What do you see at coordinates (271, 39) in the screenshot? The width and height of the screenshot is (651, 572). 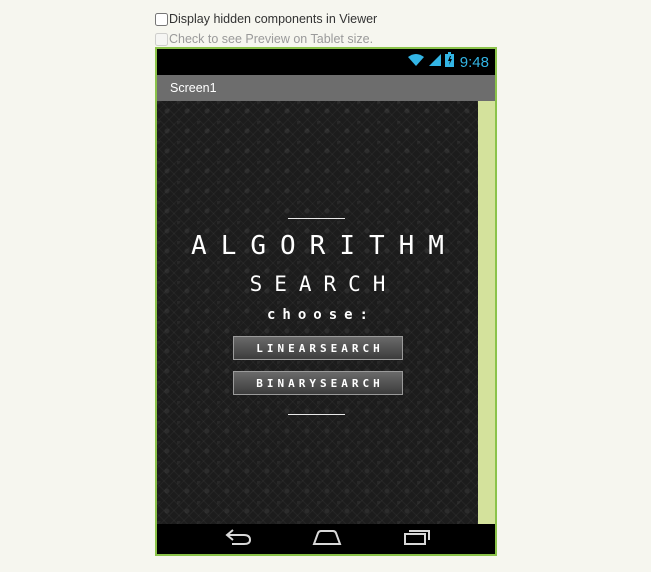 I see `tablet-preview-label: Check to see Preview on Tablet size.` at bounding box center [271, 39].